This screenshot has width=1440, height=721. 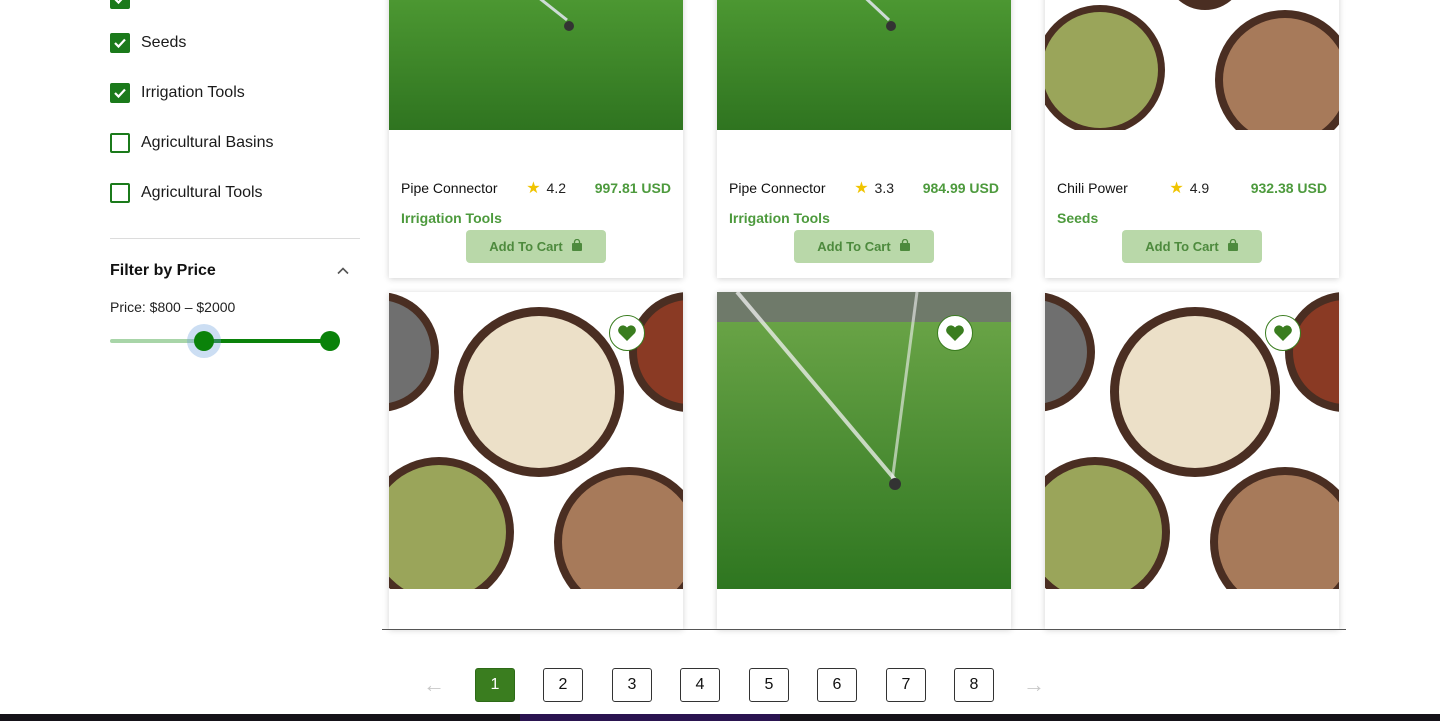 What do you see at coordinates (434, 685) in the screenshot?
I see `arrow-left-icon: ←` at bounding box center [434, 685].